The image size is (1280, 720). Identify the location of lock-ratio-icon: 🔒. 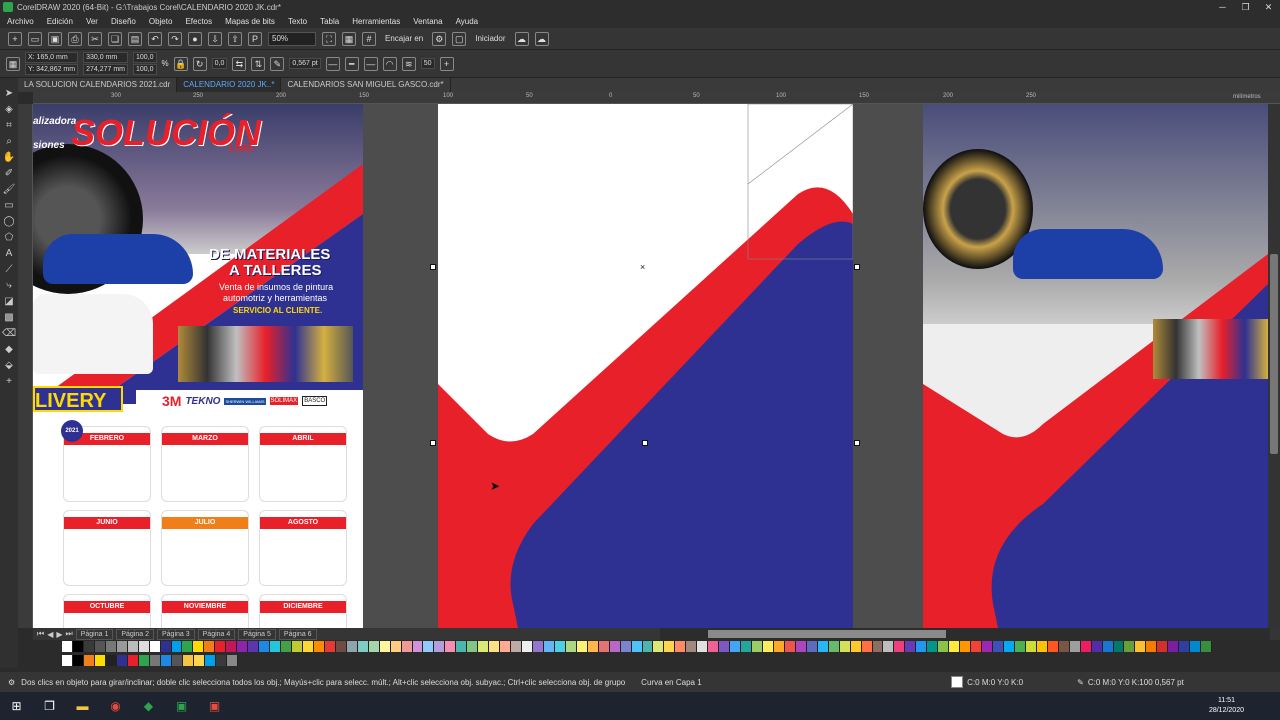
(180, 63).